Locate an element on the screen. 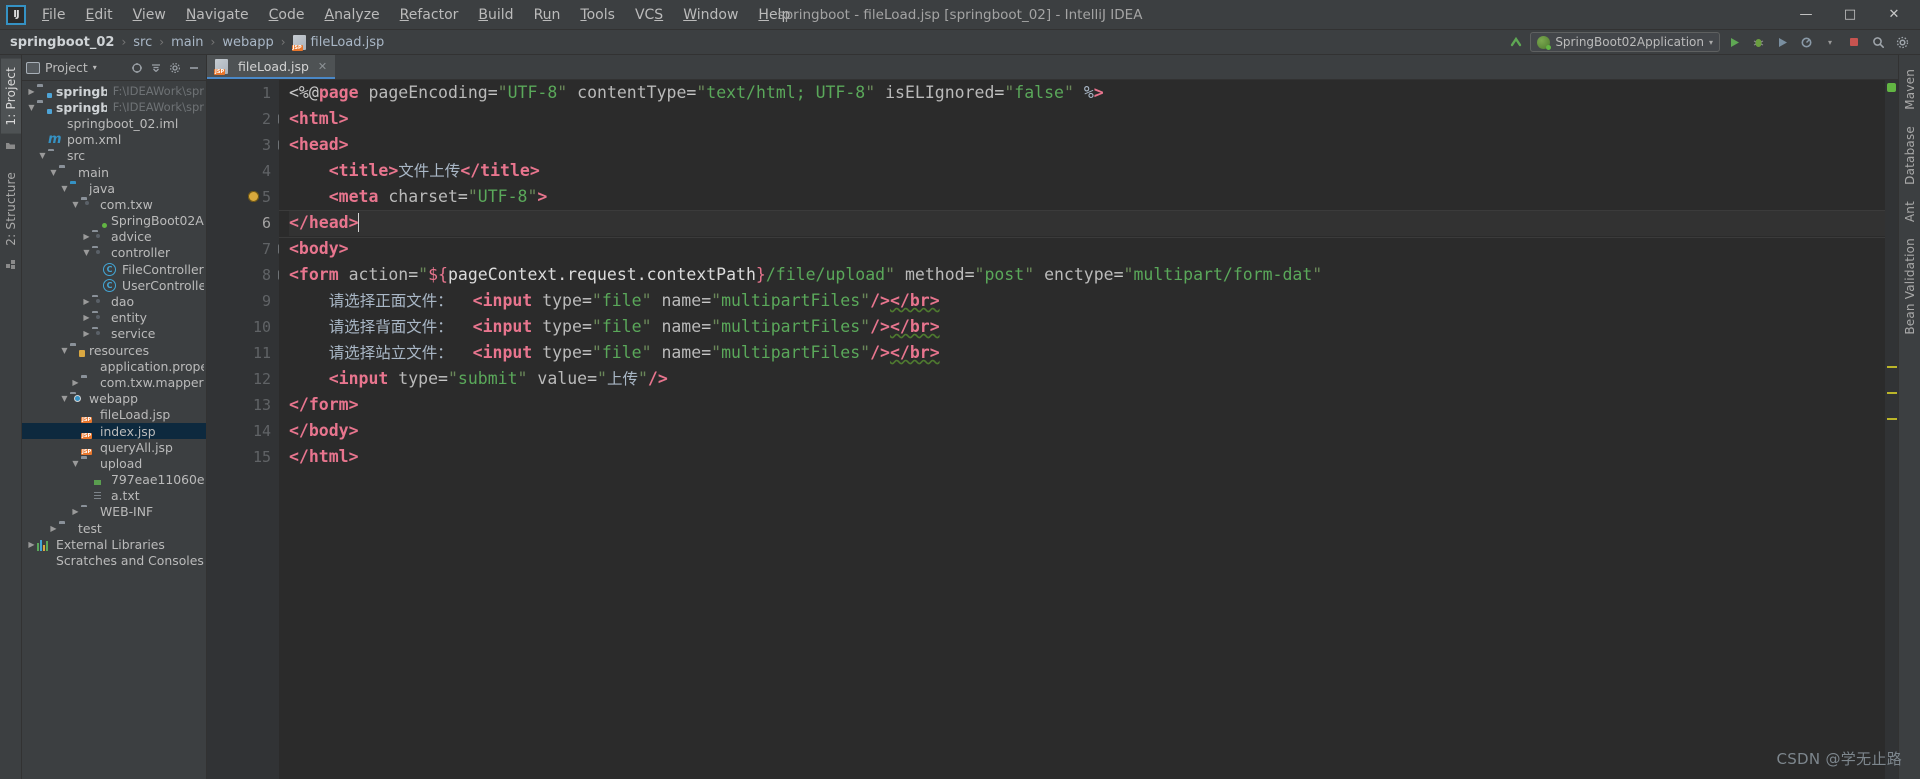 This screenshot has height=779, width=1920. tree-node-springboot02app: SpringBoot02App is located at coordinates (114, 221).